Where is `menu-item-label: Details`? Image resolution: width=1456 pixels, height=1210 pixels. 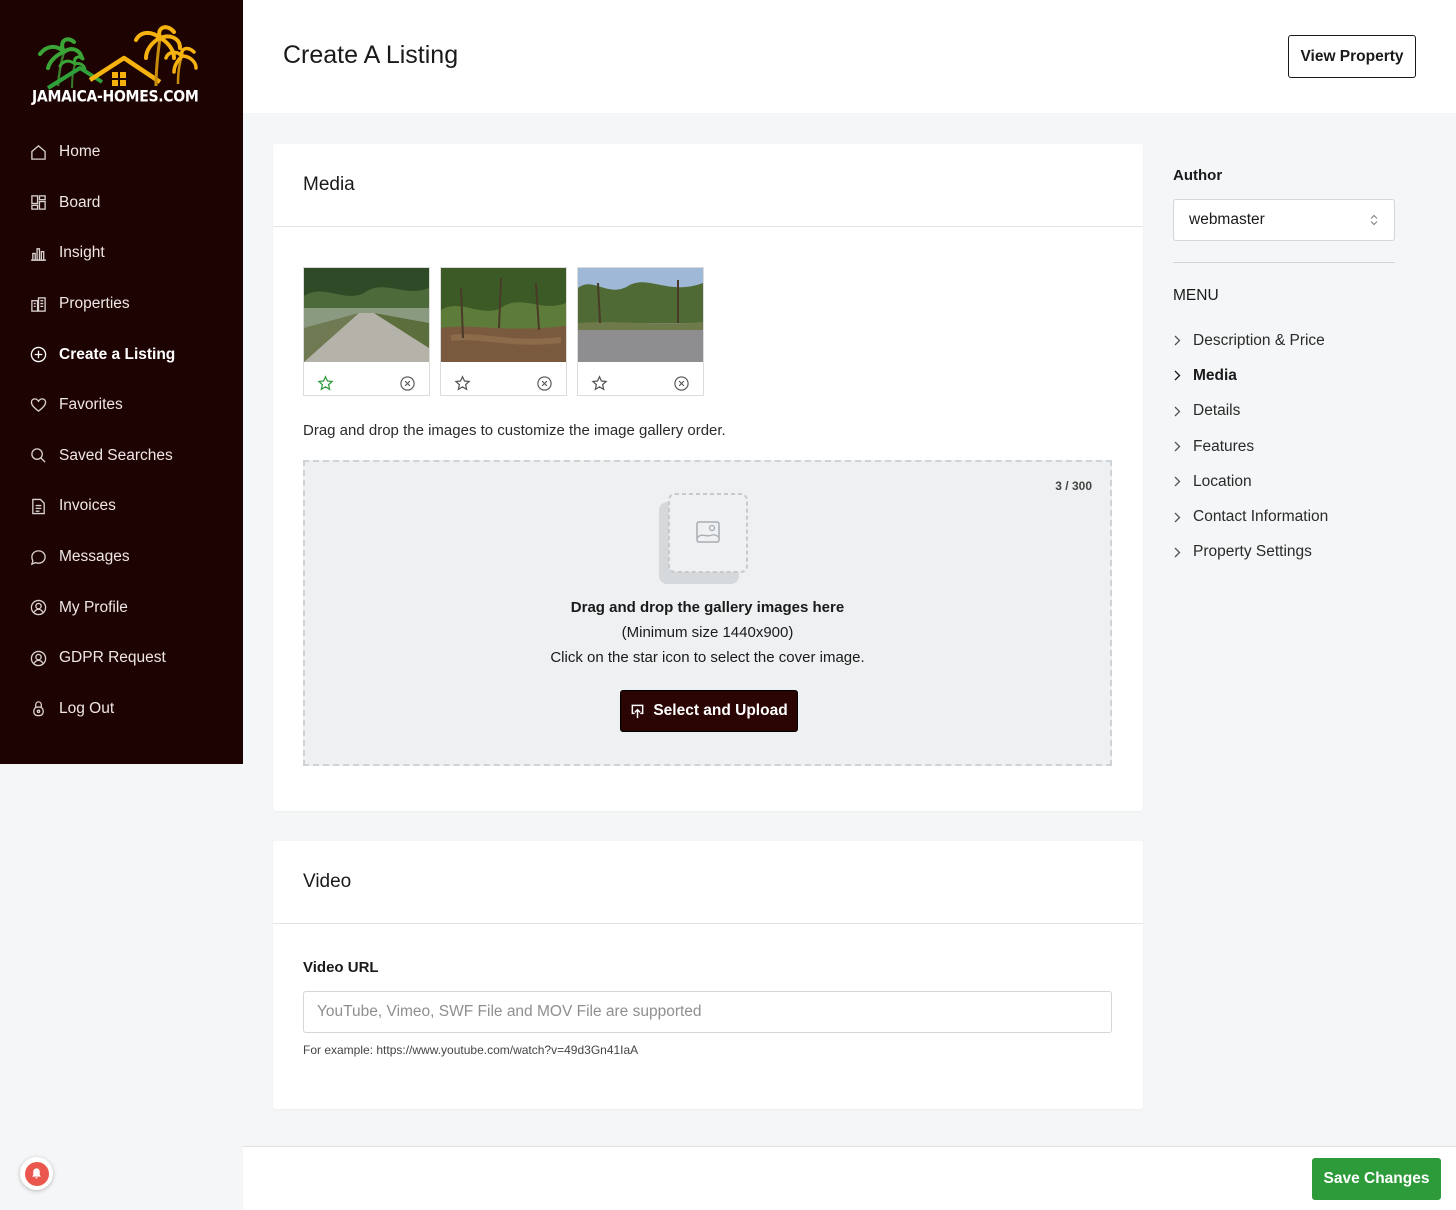 menu-item-label: Details is located at coordinates (1217, 411).